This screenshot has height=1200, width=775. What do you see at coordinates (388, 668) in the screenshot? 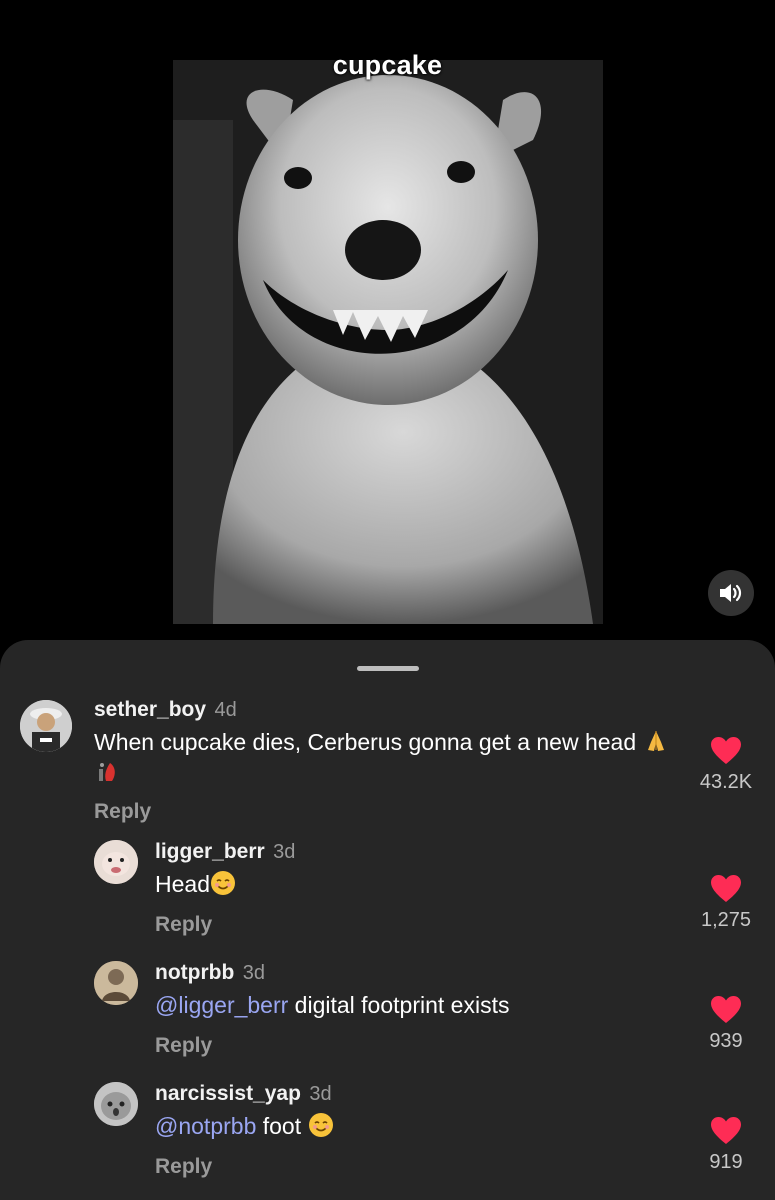
I see `drag-handle` at bounding box center [388, 668].